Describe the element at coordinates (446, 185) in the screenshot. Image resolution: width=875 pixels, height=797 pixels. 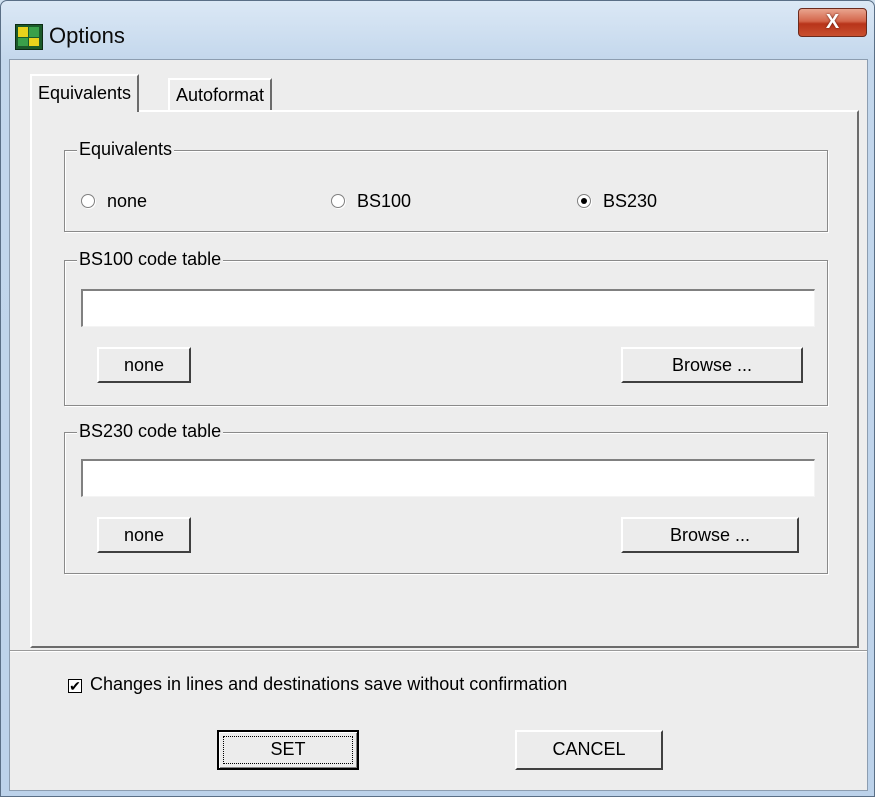
I see `equivalents-group: Equivalents none BS100 BS230` at that location.